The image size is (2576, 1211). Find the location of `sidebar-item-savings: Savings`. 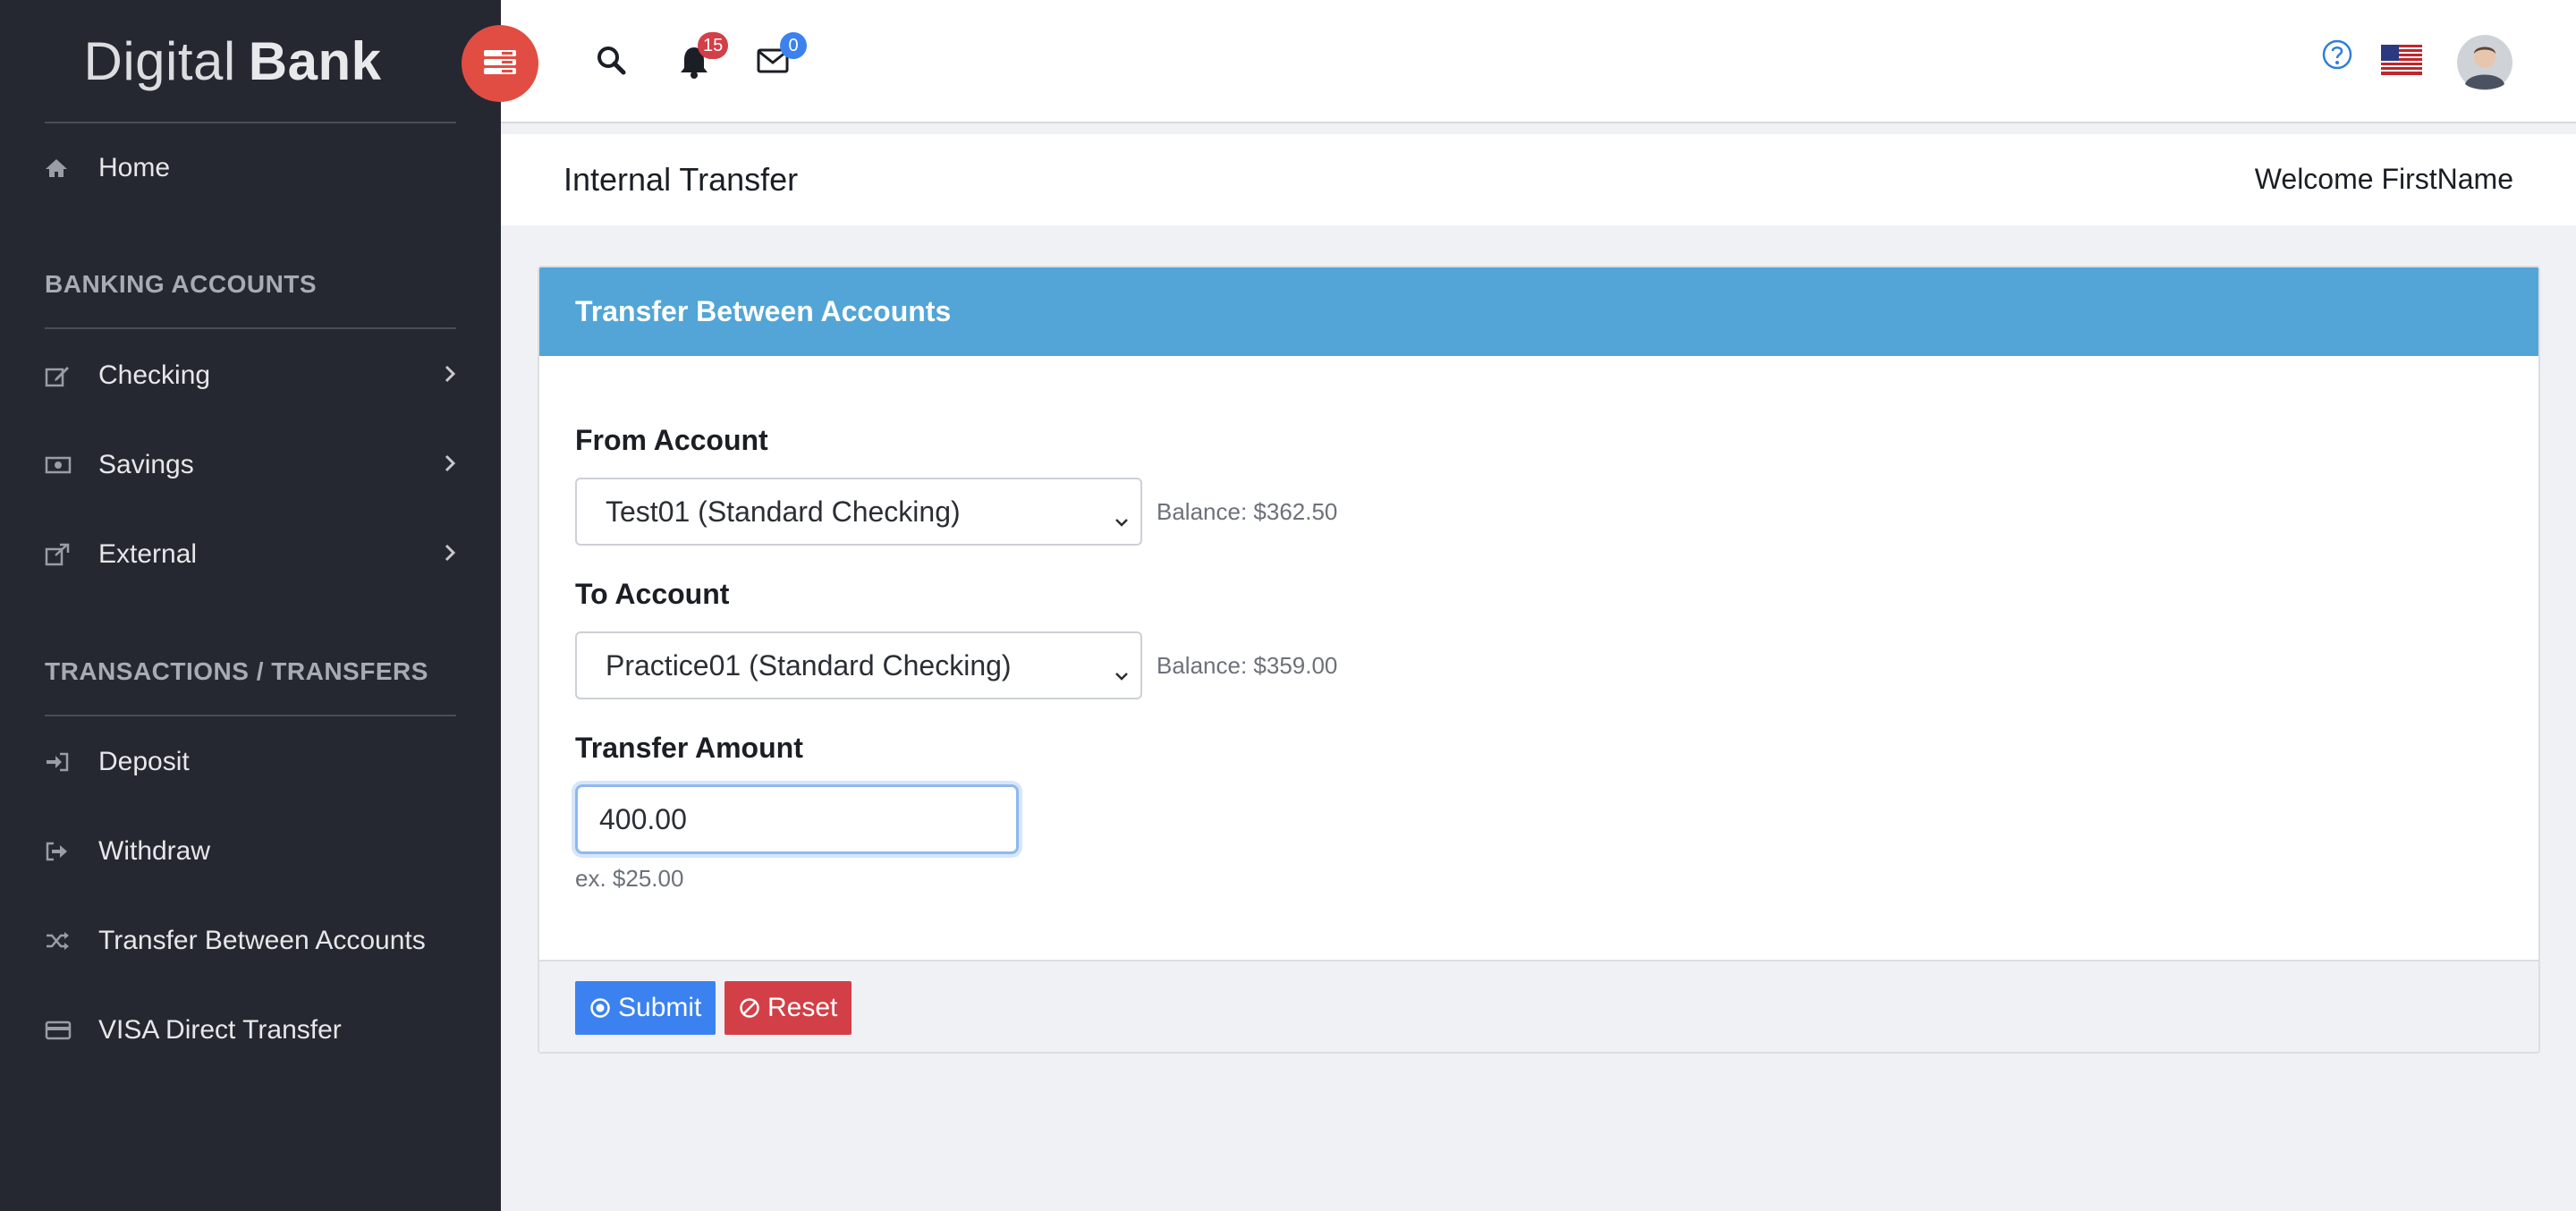

sidebar-item-savings: Savings is located at coordinates (250, 465).